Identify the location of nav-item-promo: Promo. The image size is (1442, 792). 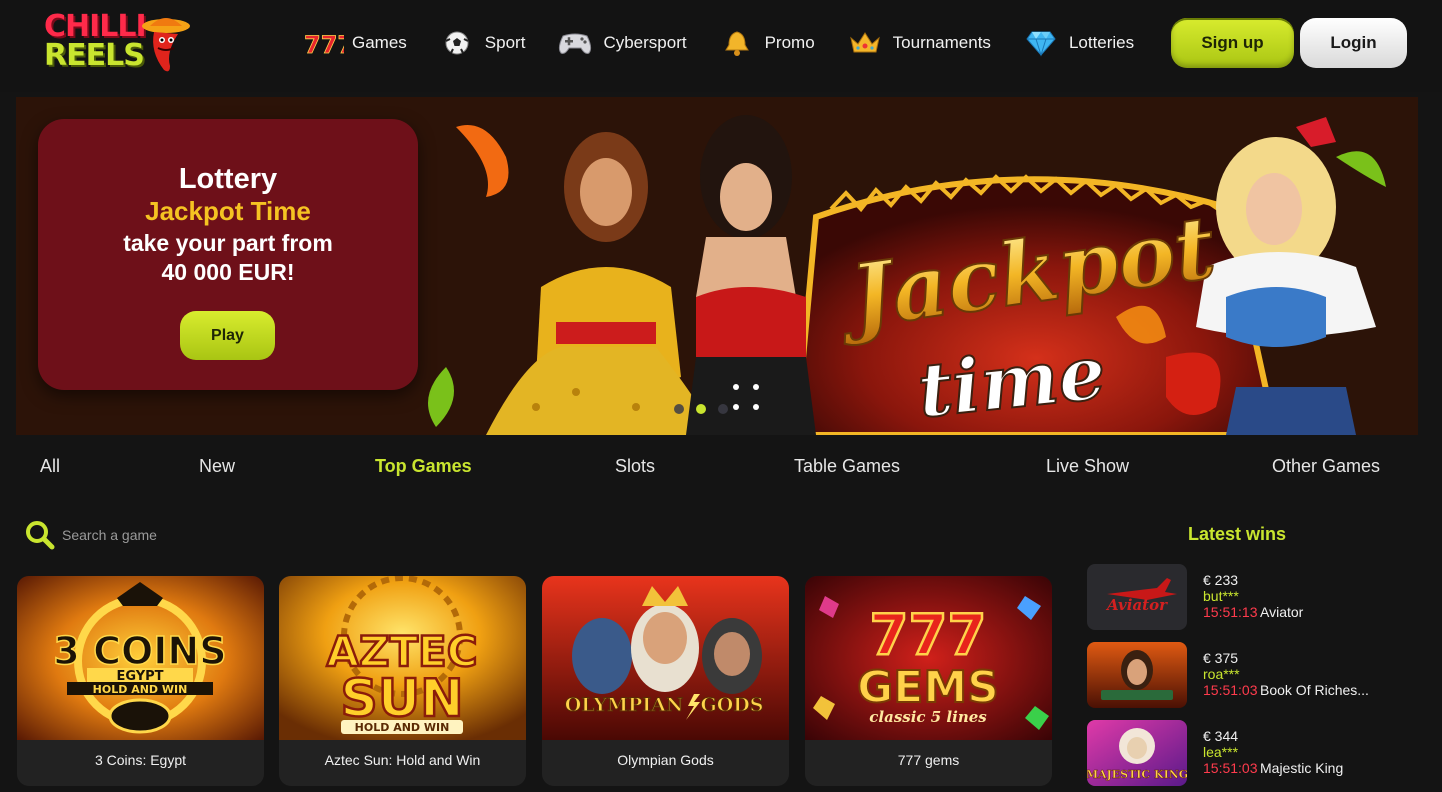
(766, 43).